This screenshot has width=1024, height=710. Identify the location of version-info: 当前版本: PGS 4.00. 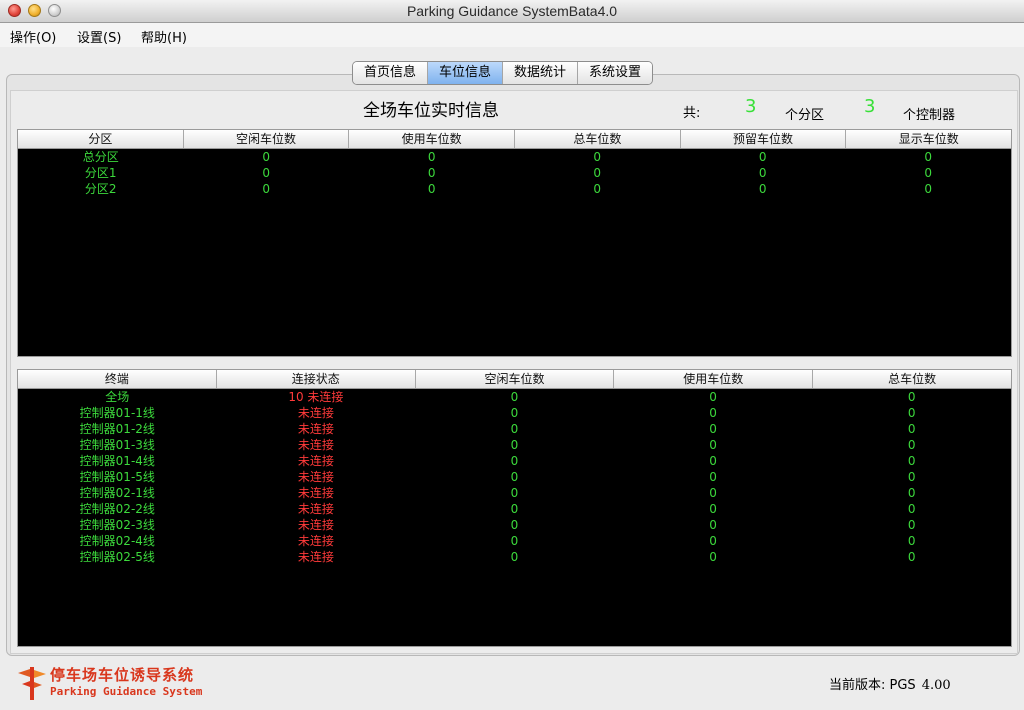
(890, 683).